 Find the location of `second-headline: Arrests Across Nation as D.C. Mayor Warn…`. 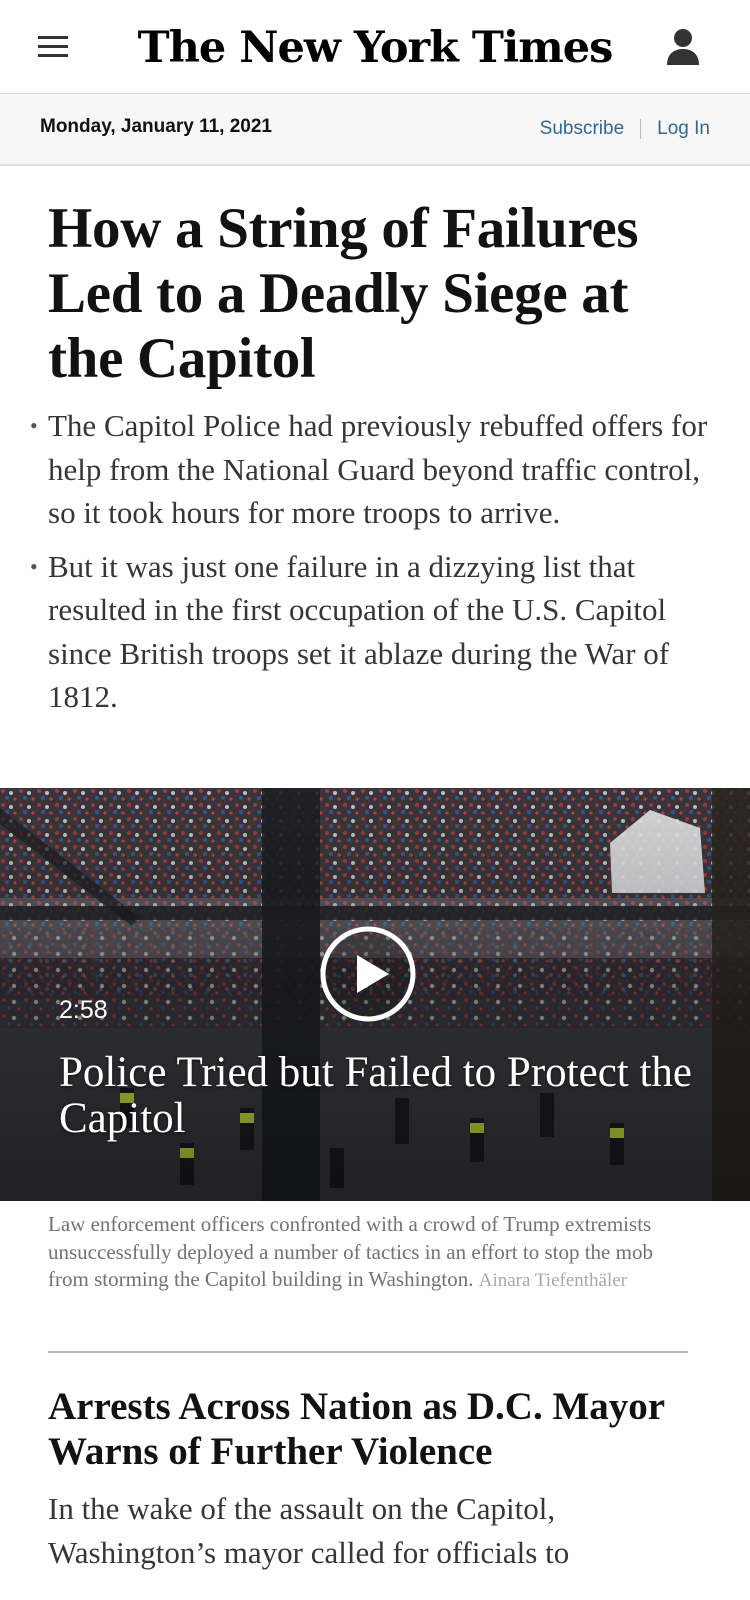

second-headline: Arrests Across Nation as D.C. Mayor Warn… is located at coordinates (388, 1429).